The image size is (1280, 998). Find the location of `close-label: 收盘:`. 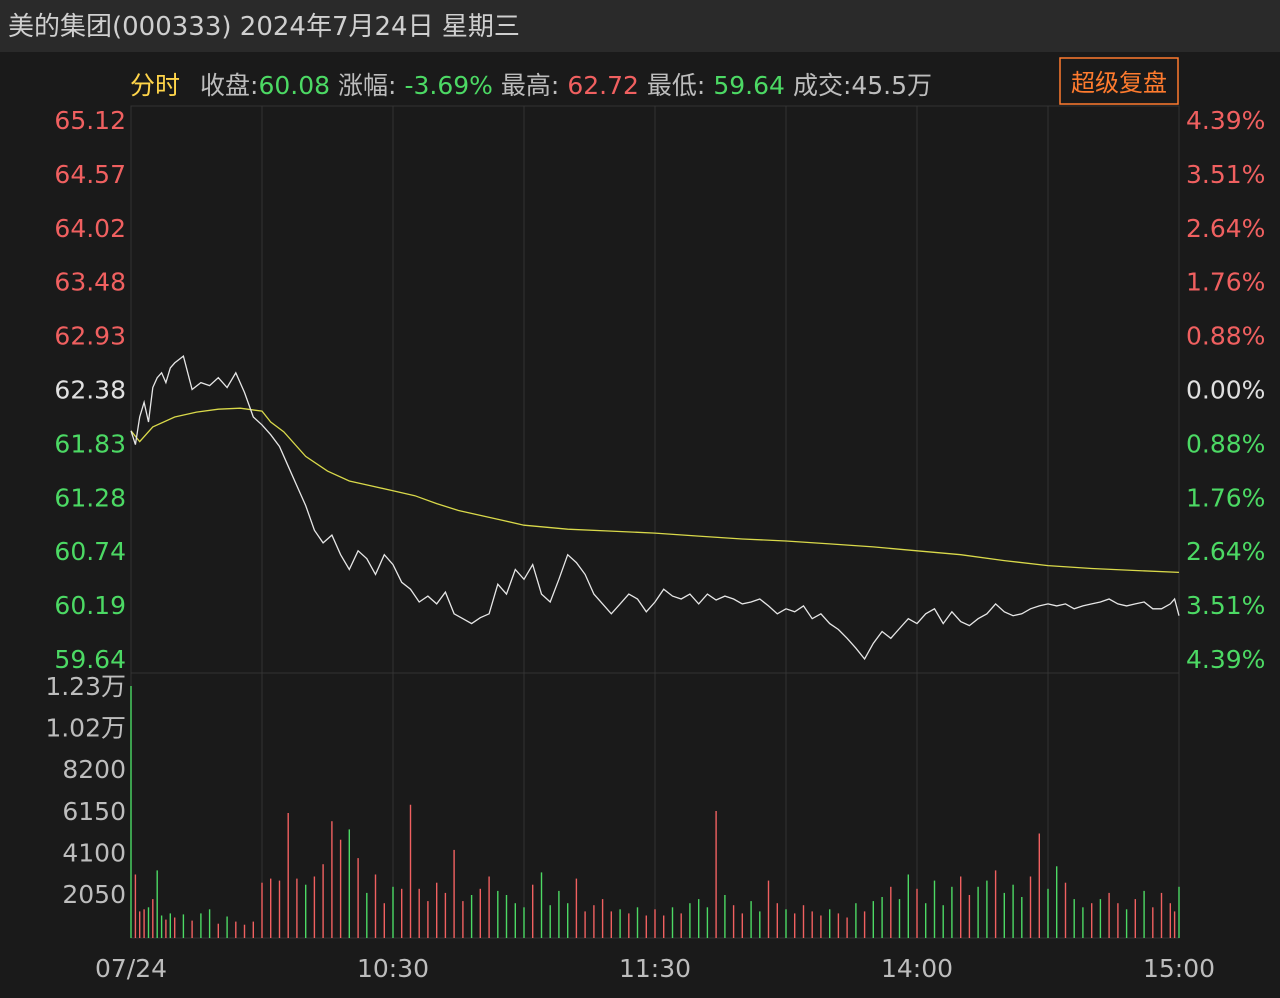

close-label: 收盘: is located at coordinates (229, 85).